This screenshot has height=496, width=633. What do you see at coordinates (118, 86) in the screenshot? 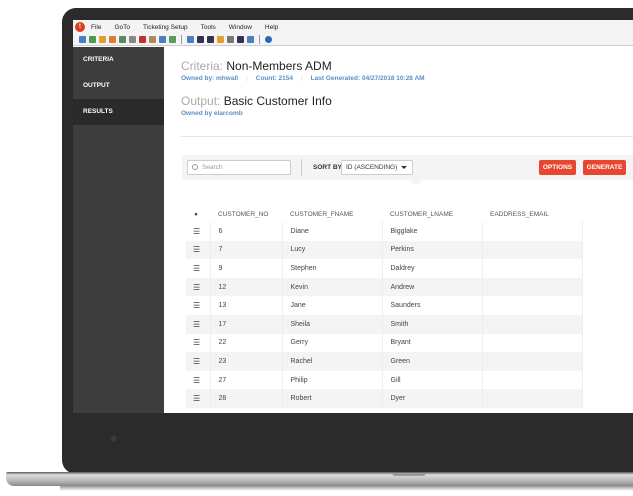
I see `sidebar-item-output: OUTPUT` at bounding box center [118, 86].